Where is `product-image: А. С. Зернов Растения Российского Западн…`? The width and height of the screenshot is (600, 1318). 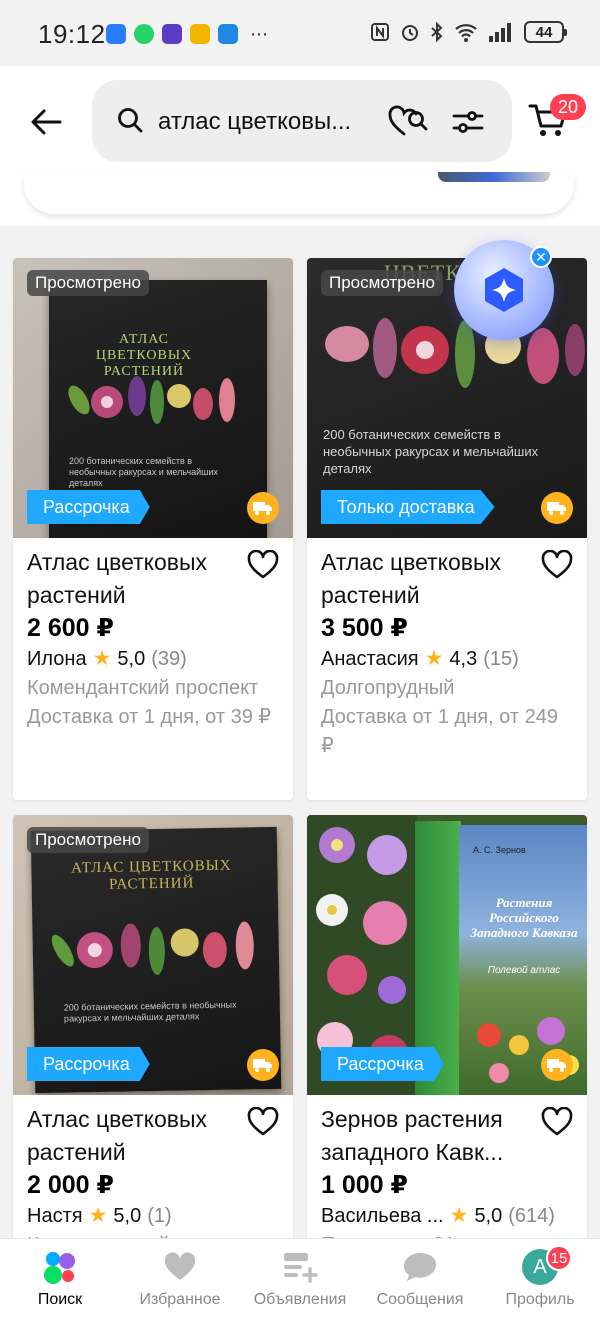
product-image: А. С. Зернов Растения Российского Западн… is located at coordinates (447, 955).